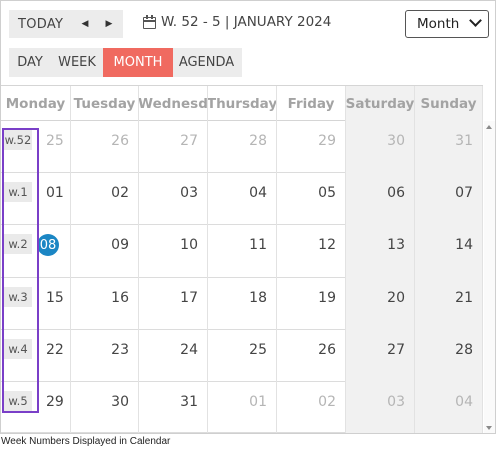  I want to click on date-number: 13, so click(396, 245).